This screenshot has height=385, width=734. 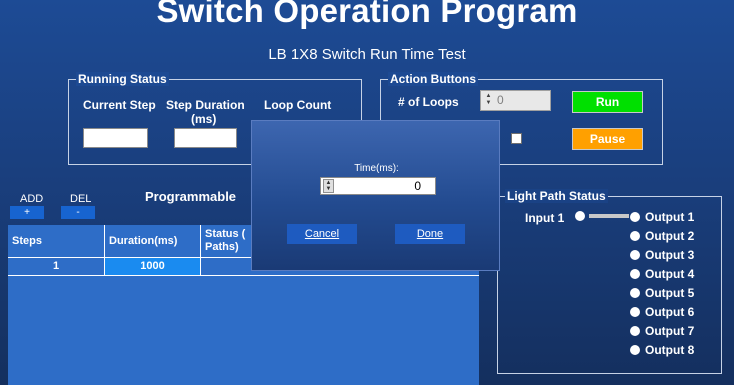 What do you see at coordinates (670, 236) in the screenshot?
I see `output-2-label: Output 2` at bounding box center [670, 236].